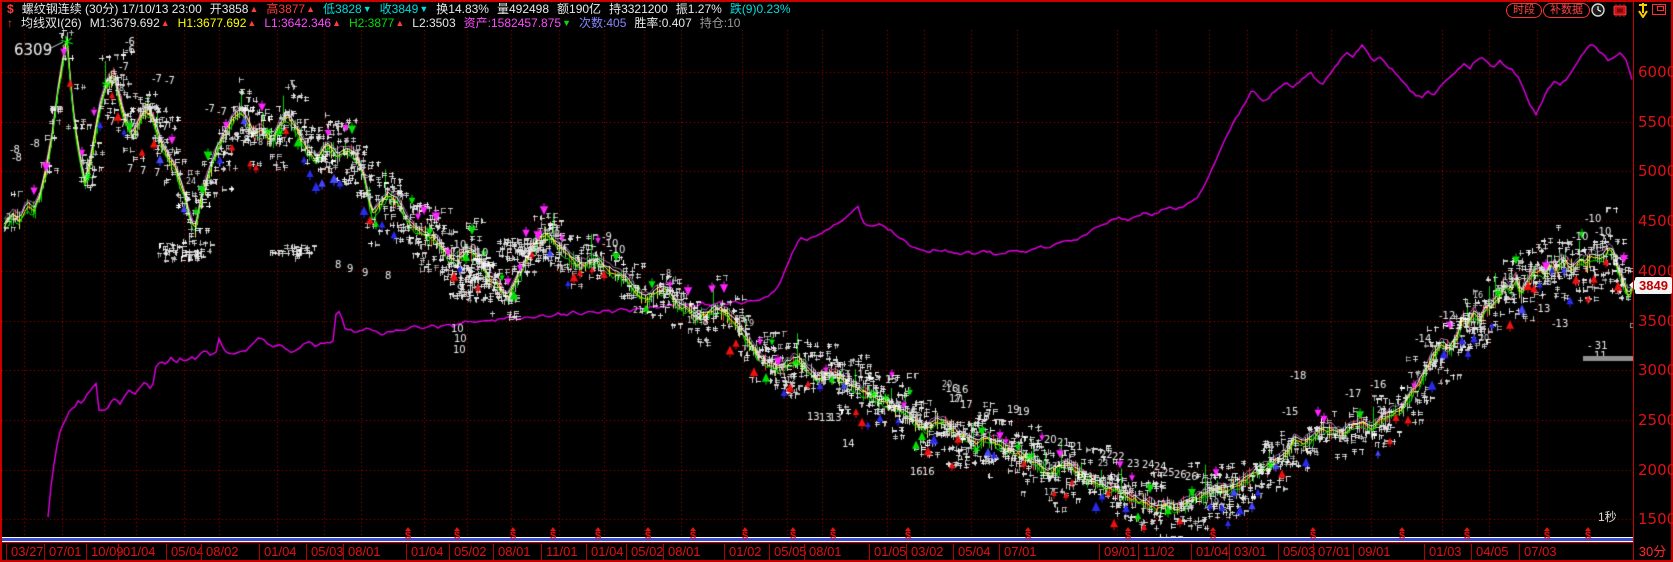  I want to click on y-axis-label: 3500, so click(1655, 320).